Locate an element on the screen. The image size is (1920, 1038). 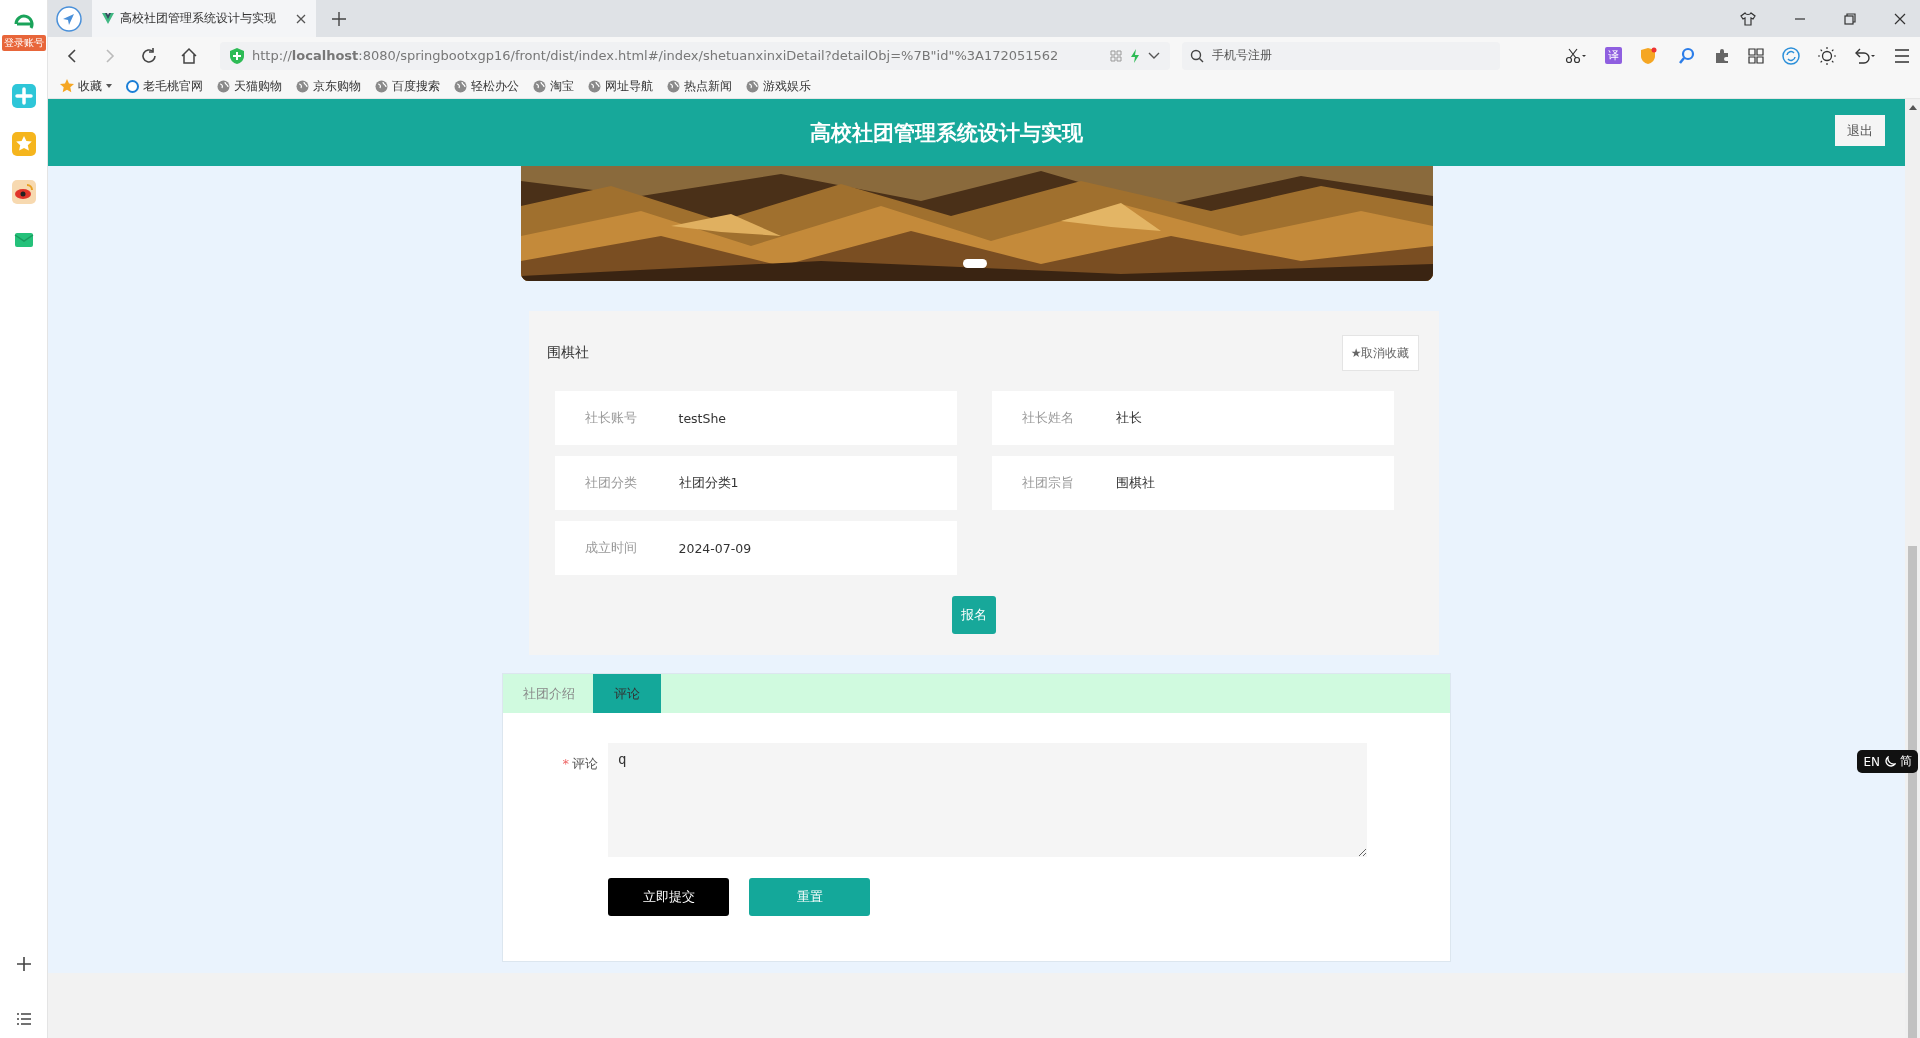
ime-mode: EN is located at coordinates (1871, 761).